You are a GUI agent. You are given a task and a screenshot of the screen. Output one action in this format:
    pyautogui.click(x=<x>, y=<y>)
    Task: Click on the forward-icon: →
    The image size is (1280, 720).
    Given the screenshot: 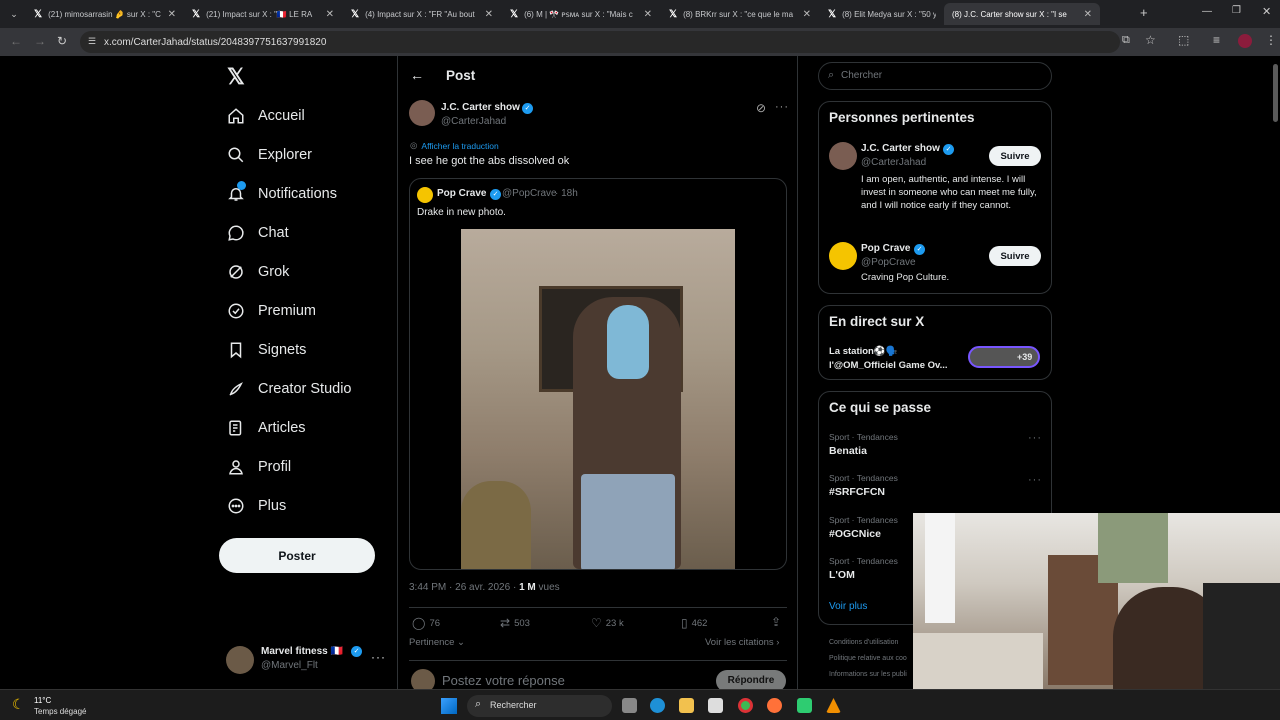 What is the action you would take?
    pyautogui.click(x=40, y=41)
    